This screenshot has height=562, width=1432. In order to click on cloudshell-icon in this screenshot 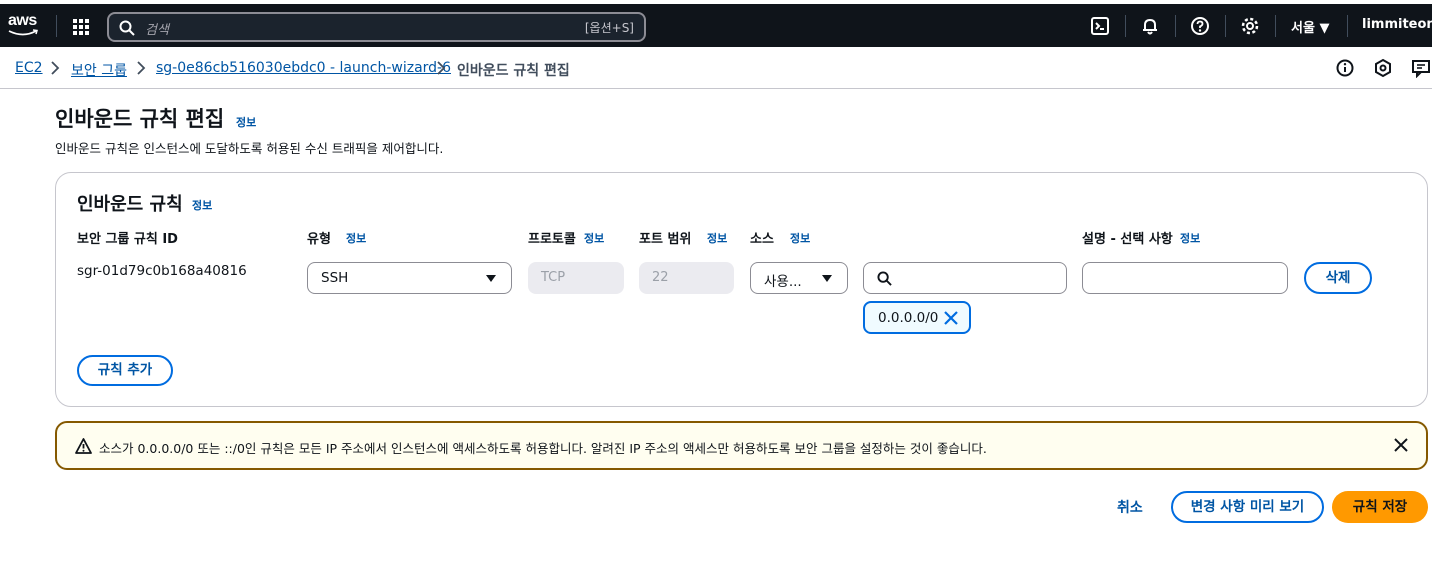, I will do `click(1100, 26)`.